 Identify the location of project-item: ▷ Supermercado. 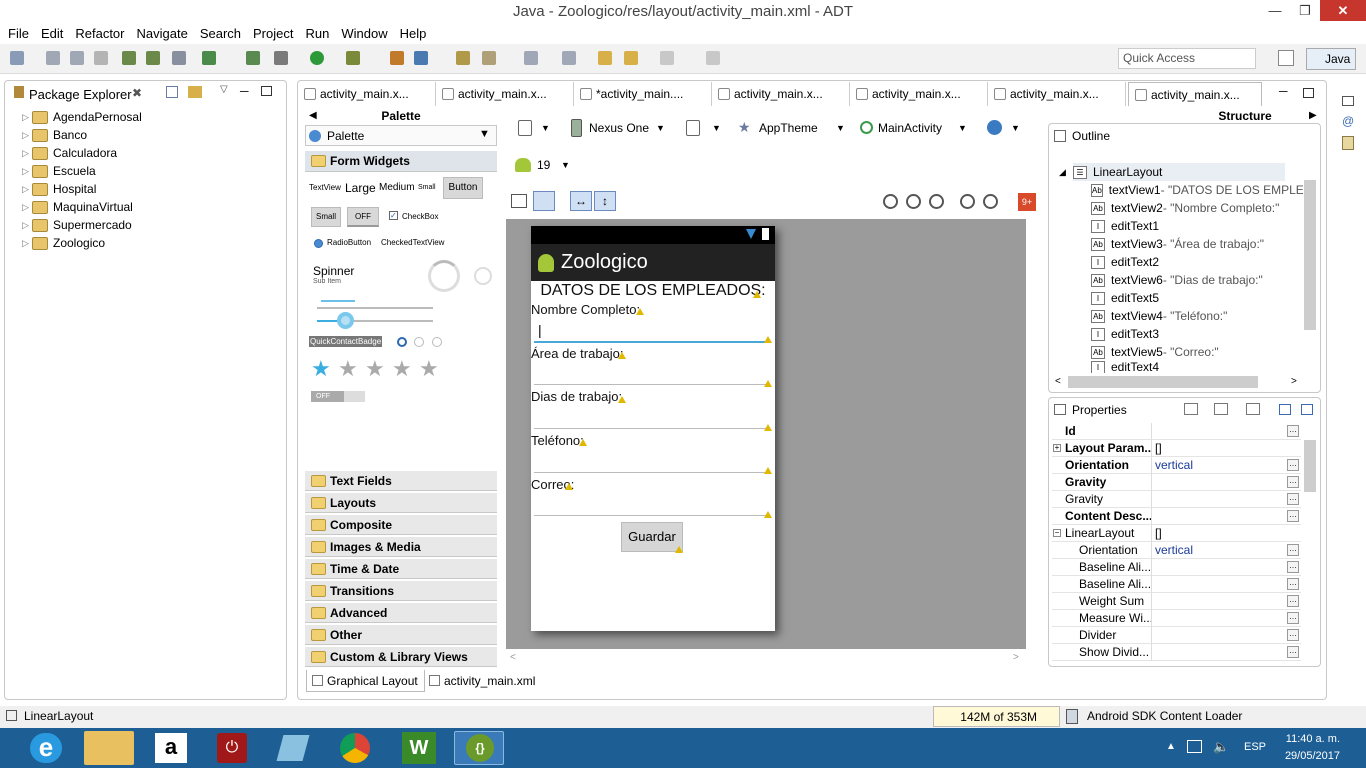
(77, 225).